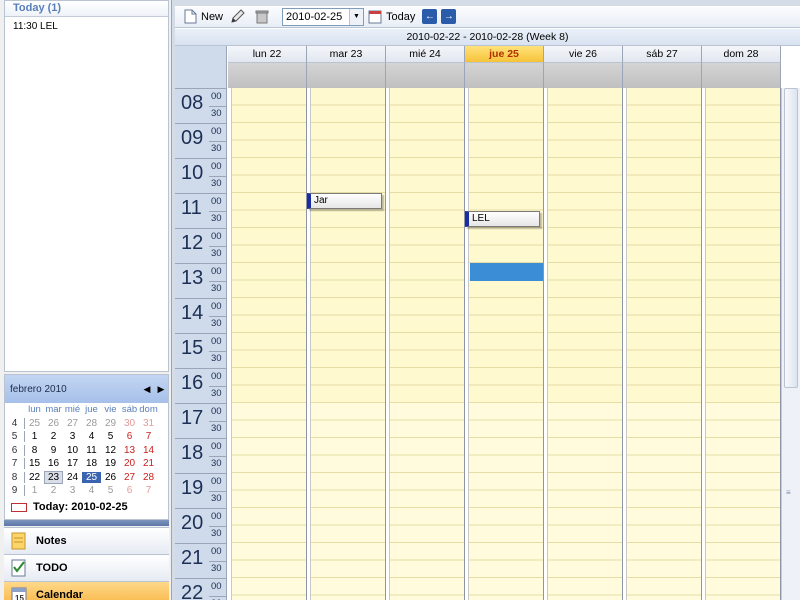 The height and width of the screenshot is (600, 800). What do you see at coordinates (192, 558) in the screenshot?
I see `hour-number: 21` at bounding box center [192, 558].